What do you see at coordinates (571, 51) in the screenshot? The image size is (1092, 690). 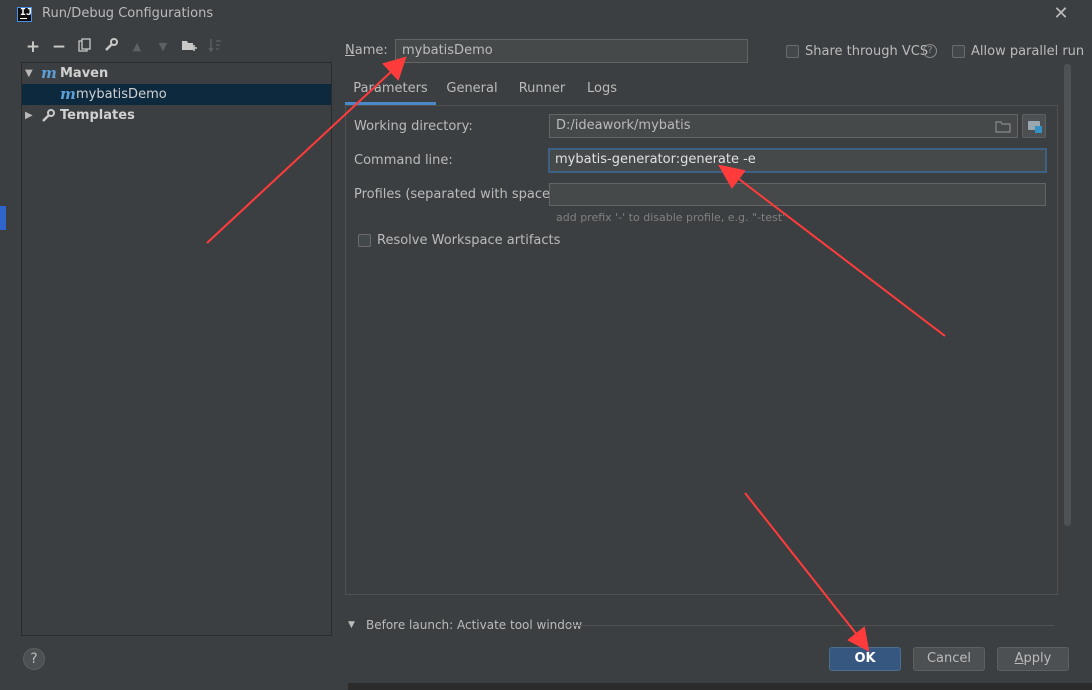 I see `name-input: mybatisDemo` at bounding box center [571, 51].